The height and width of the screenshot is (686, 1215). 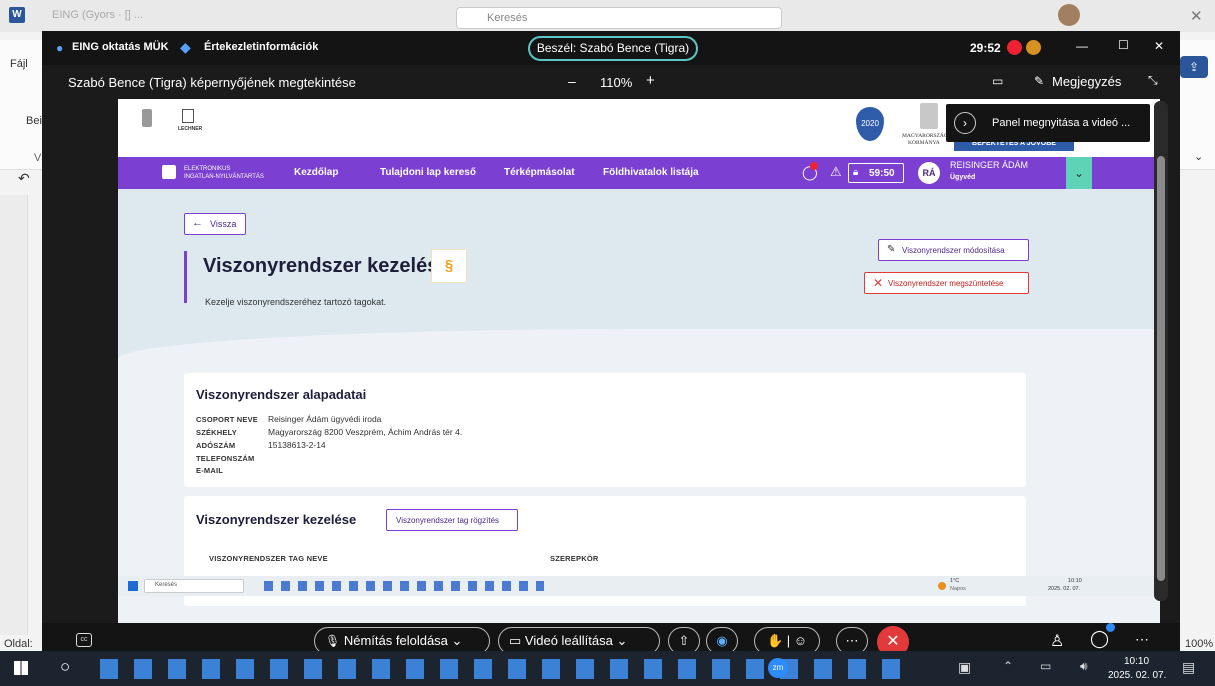 What do you see at coordinates (997, 81) in the screenshot?
I see `popout-icon: ▭` at bounding box center [997, 81].